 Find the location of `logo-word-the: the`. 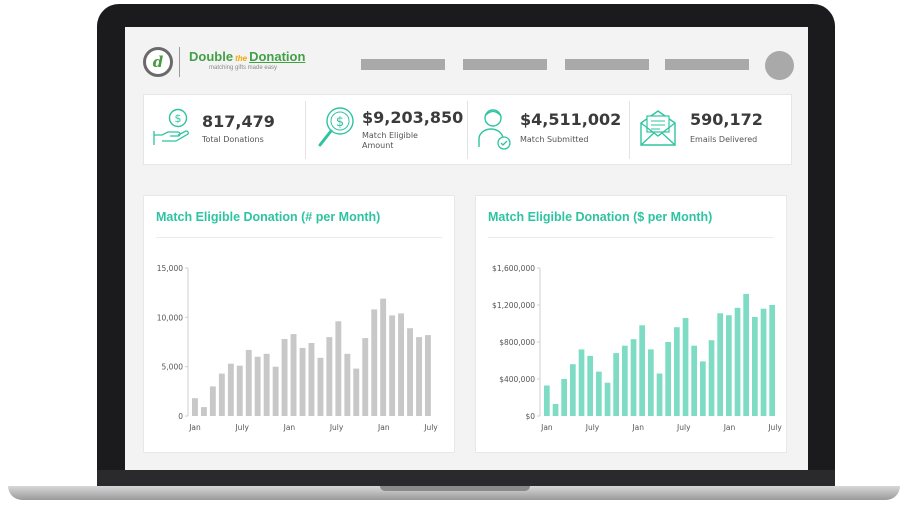

logo-word-the: the is located at coordinates (241, 58).